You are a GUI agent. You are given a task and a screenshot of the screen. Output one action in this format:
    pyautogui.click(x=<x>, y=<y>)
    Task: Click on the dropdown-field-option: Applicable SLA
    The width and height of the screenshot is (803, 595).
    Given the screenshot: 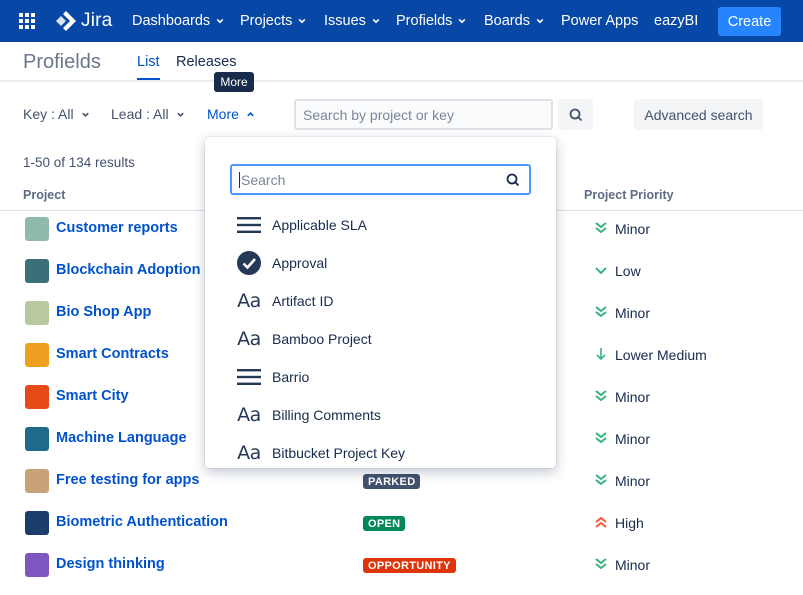 What is the action you would take?
    pyautogui.click(x=380, y=225)
    